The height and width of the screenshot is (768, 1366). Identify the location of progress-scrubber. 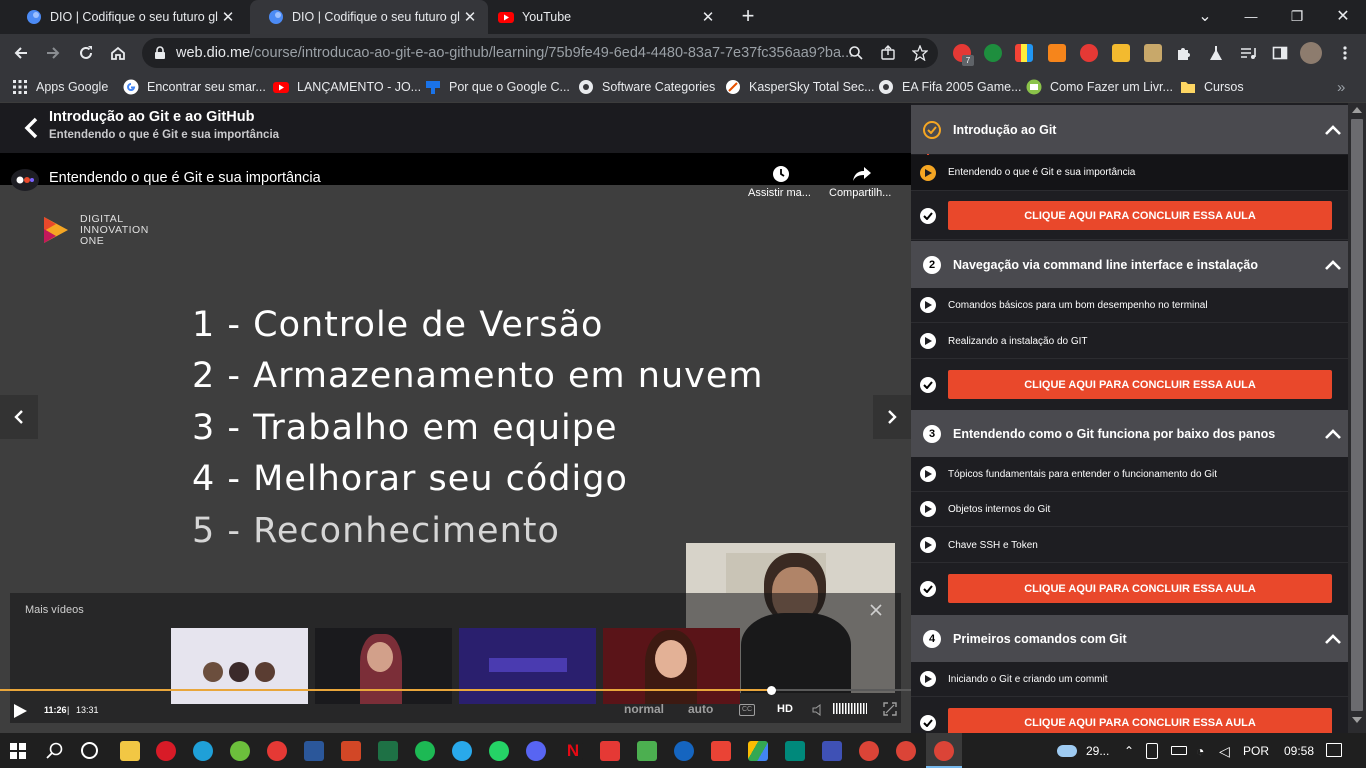
(771, 690).